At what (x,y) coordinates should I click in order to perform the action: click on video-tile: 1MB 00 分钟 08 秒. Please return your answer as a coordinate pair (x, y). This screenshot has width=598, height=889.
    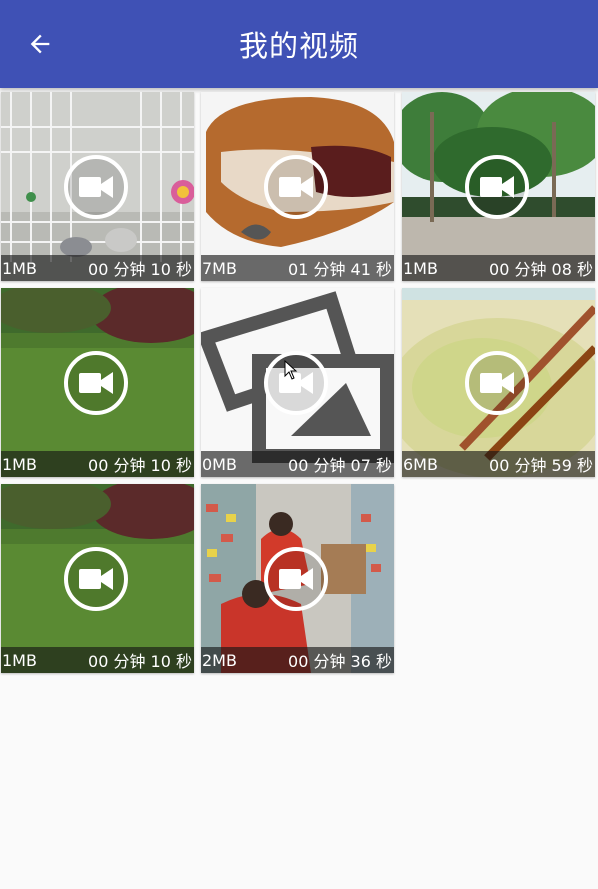
    Looking at the image, I should click on (498, 186).